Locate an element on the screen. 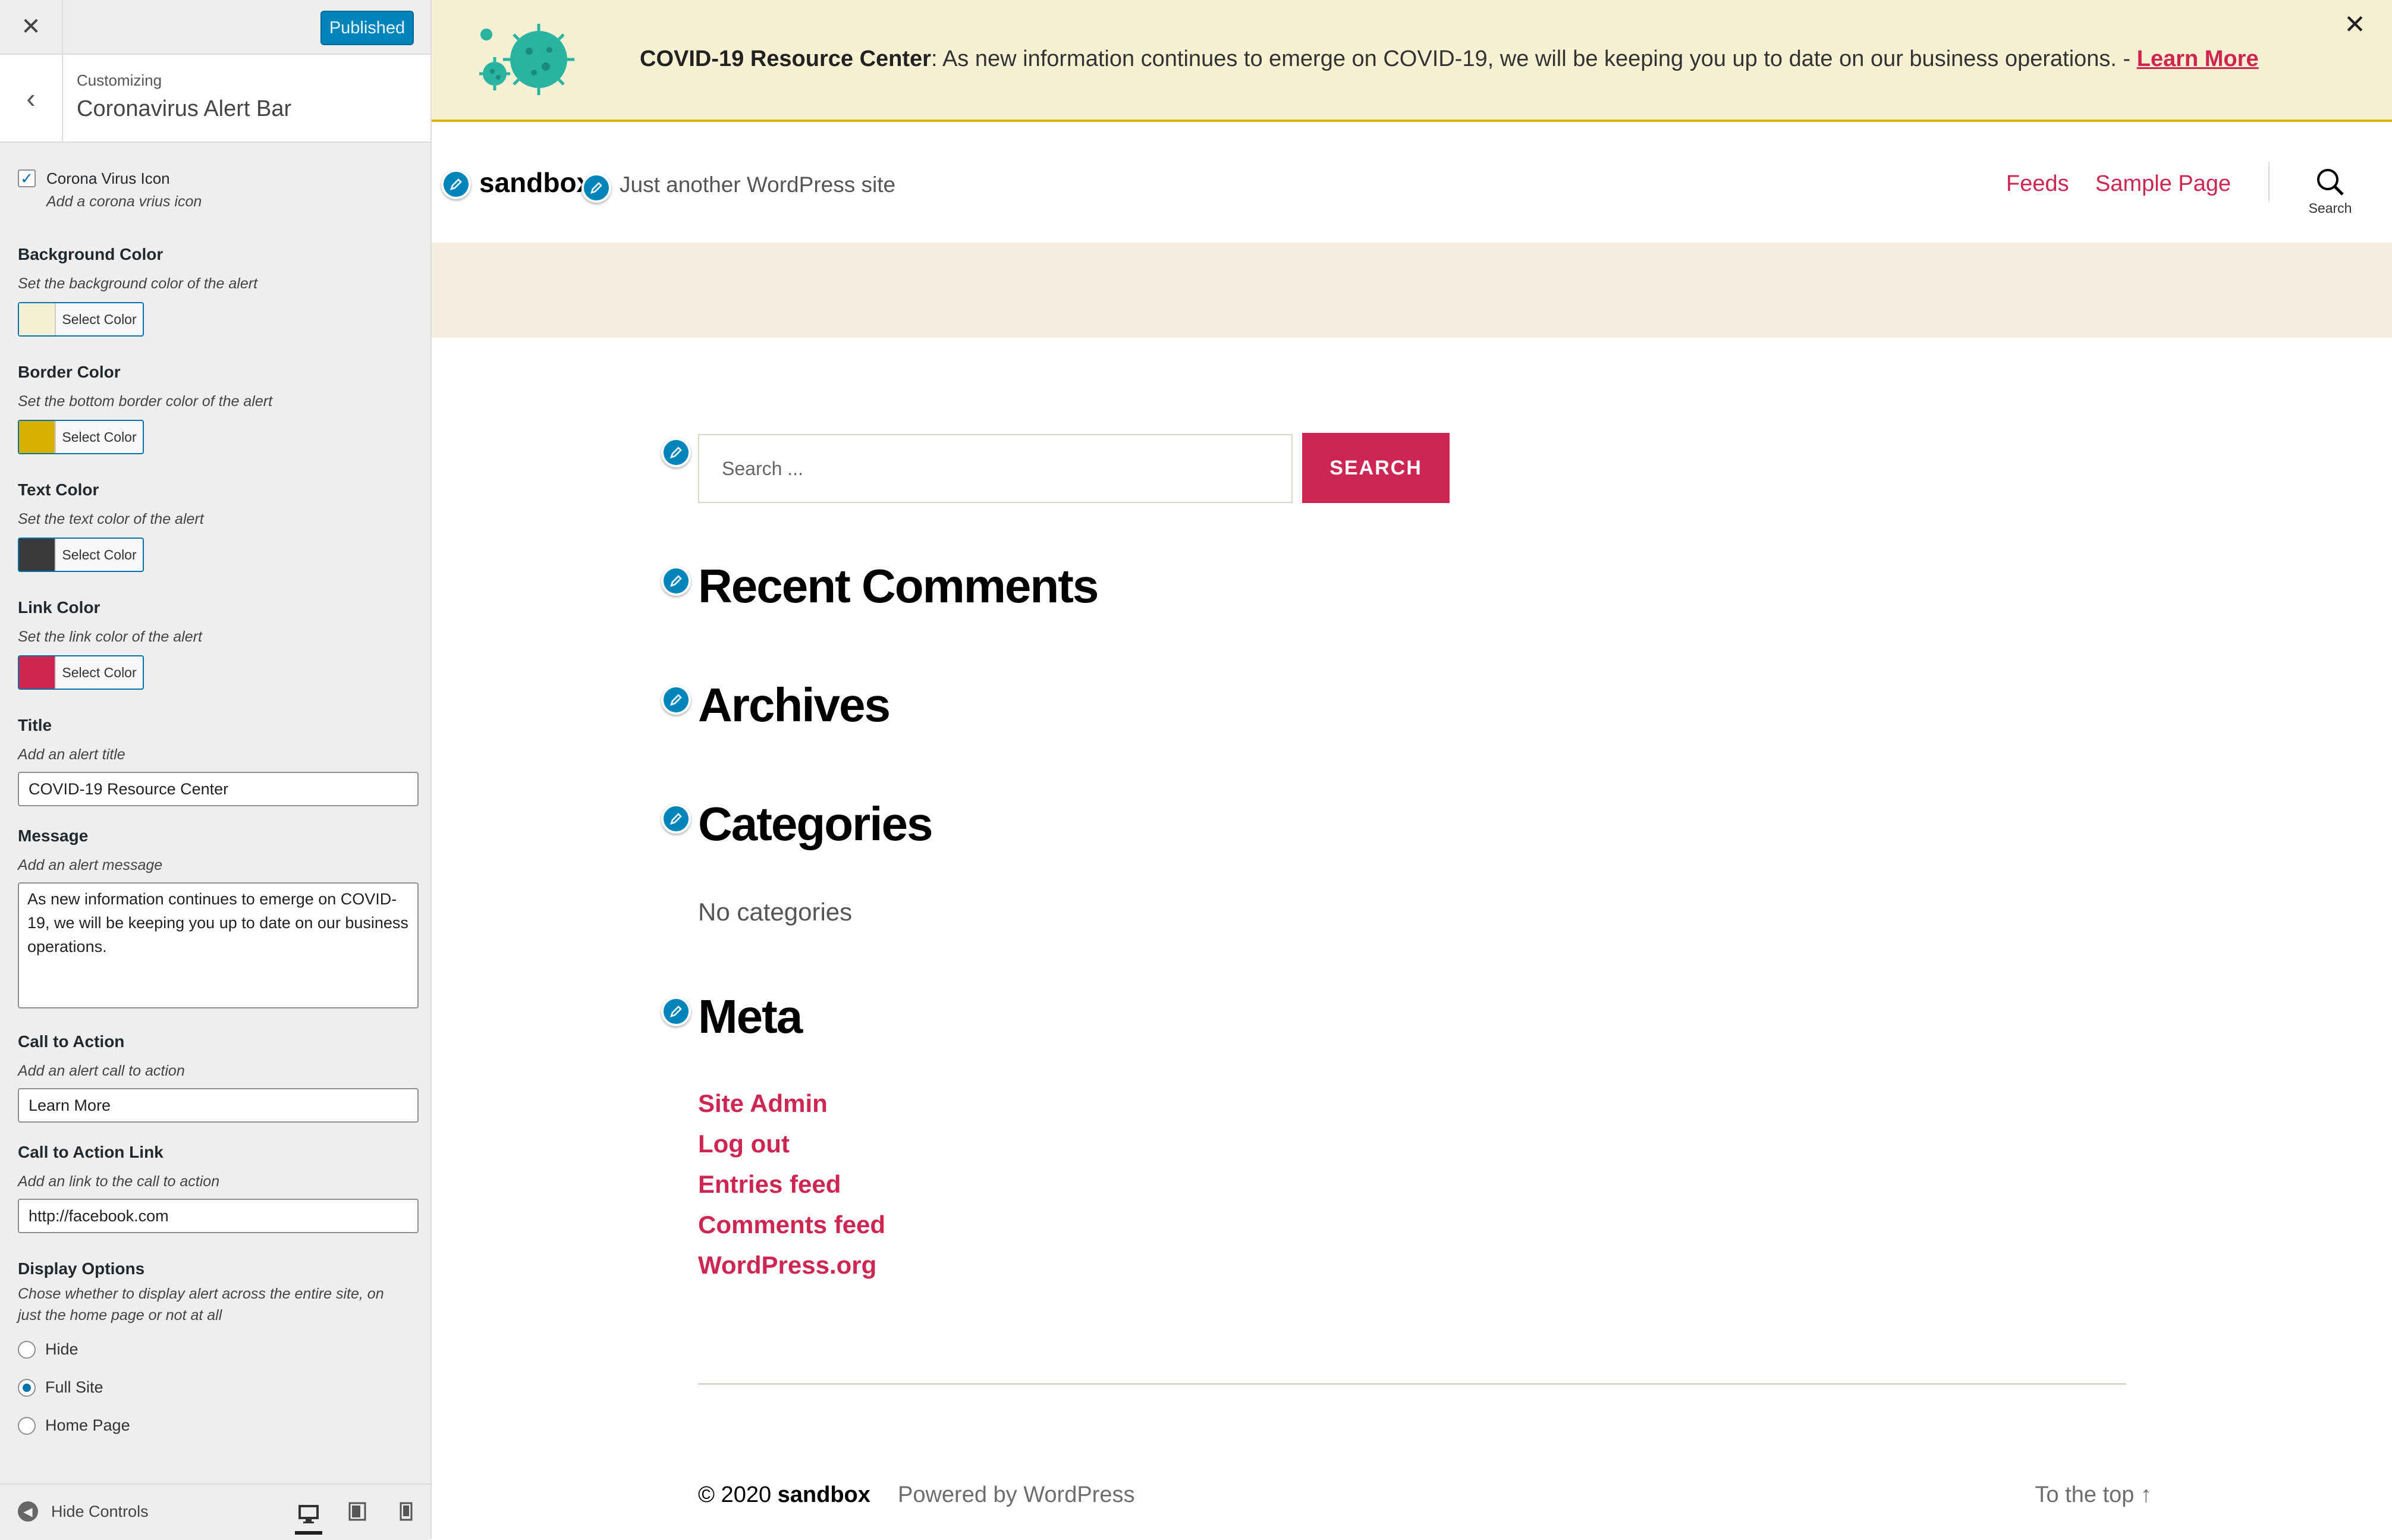 Image resolution: width=2392 pixels, height=1540 pixels. message-label: Message is located at coordinates (53, 836).